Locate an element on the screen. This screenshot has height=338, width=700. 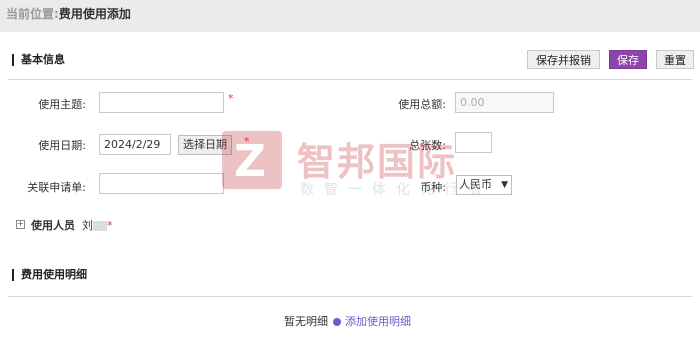
save-button: 保存 is located at coordinates (628, 59).